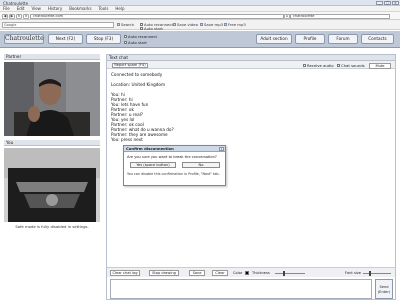 This screenshot has width=400, height=300. I want to click on font-size-slider-handle, so click(370, 273).